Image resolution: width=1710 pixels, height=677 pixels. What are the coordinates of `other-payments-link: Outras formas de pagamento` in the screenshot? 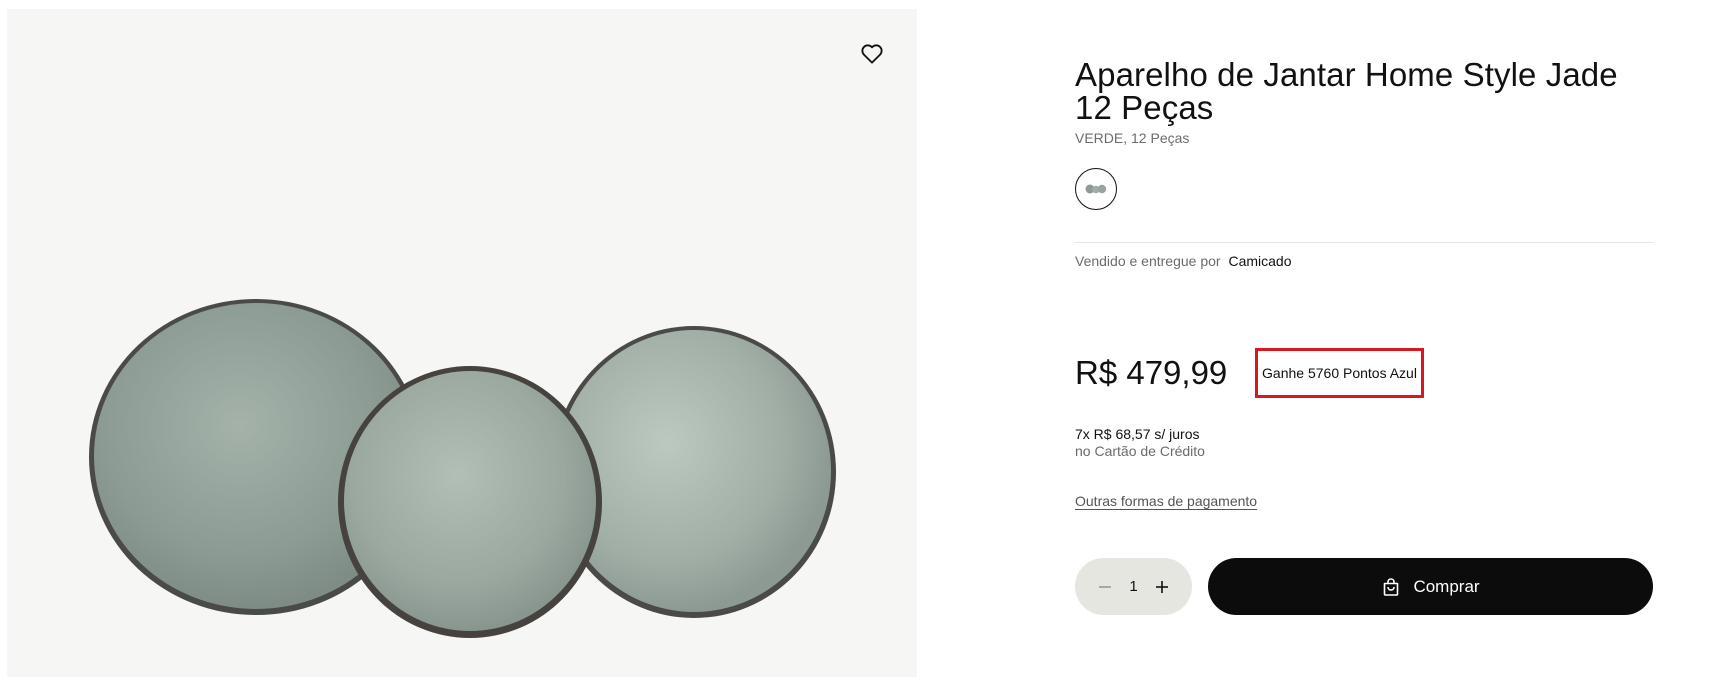 It's located at (1166, 501).